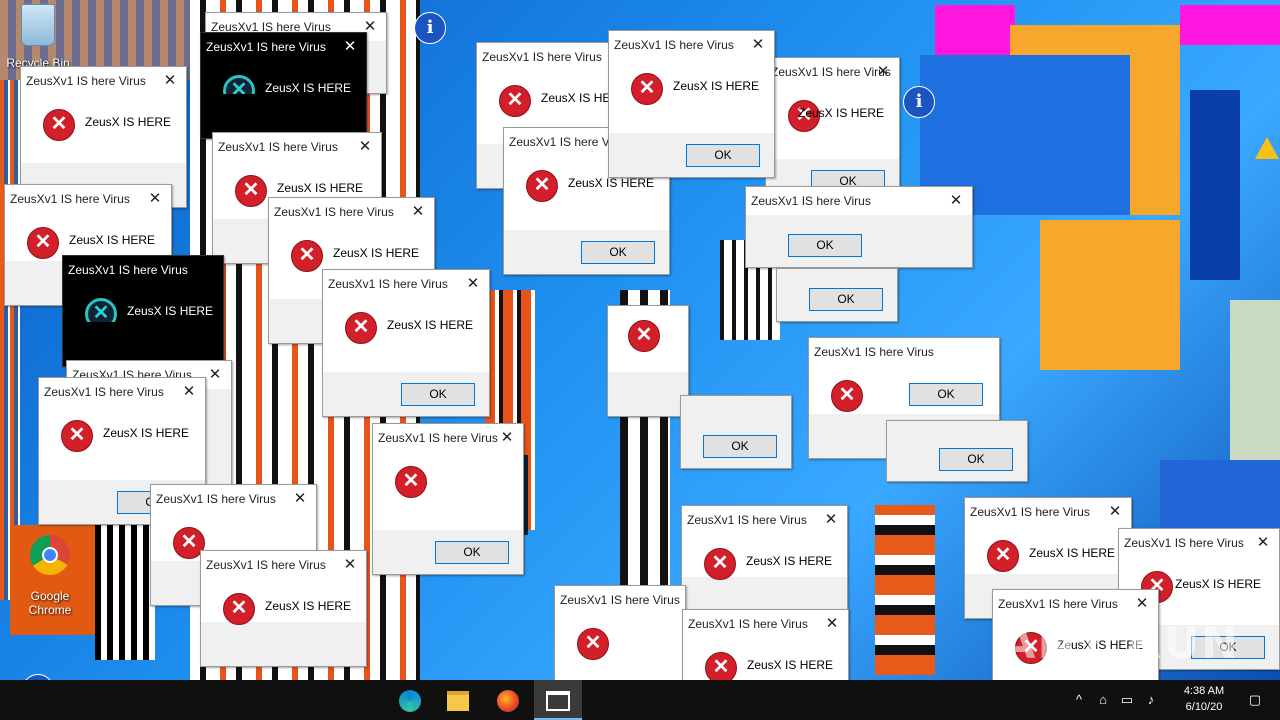 This screenshot has height=720, width=1280. I want to click on info-icon: i, so click(919, 102).